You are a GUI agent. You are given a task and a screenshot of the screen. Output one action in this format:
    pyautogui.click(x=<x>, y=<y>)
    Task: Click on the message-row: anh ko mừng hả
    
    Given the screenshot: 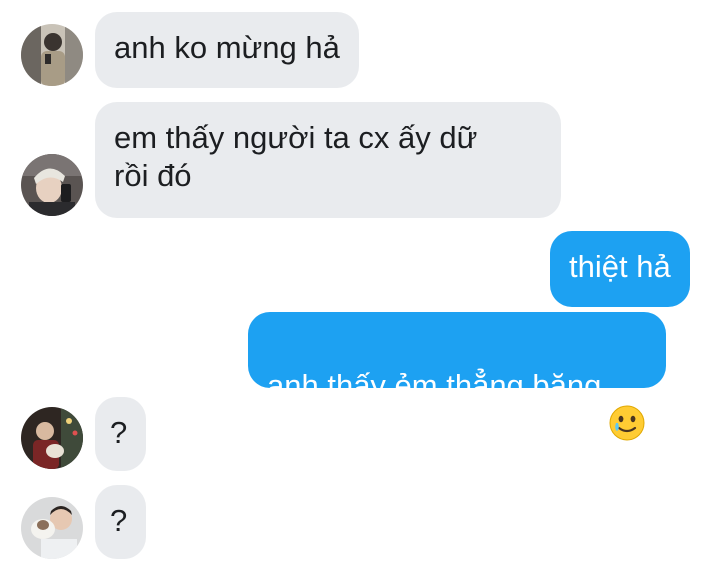 What is the action you would take?
    pyautogui.click(x=360, y=50)
    